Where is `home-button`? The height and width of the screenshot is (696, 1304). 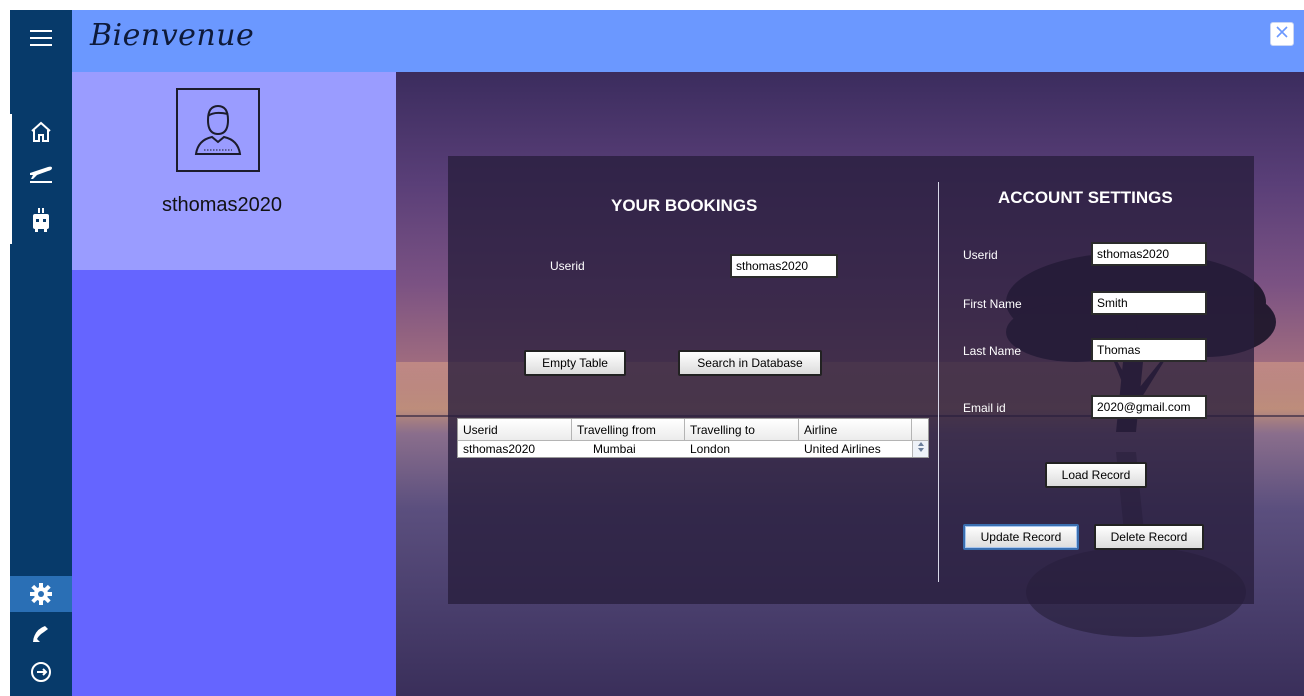 home-button is located at coordinates (41, 132).